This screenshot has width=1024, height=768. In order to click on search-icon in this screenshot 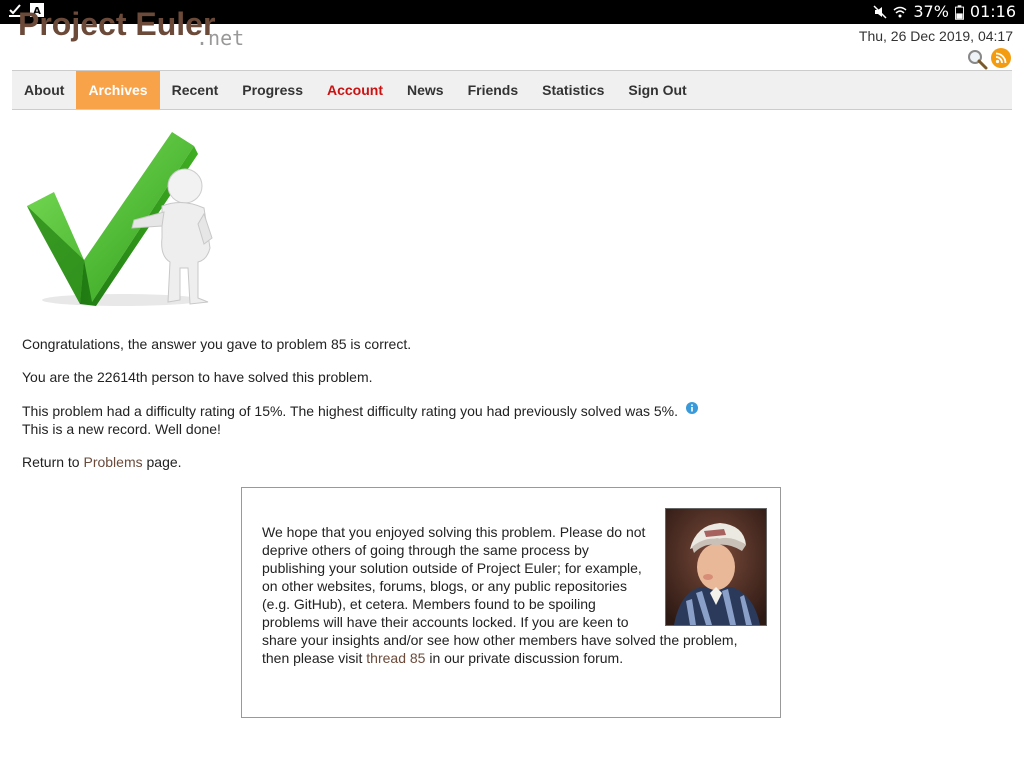, I will do `click(977, 59)`.